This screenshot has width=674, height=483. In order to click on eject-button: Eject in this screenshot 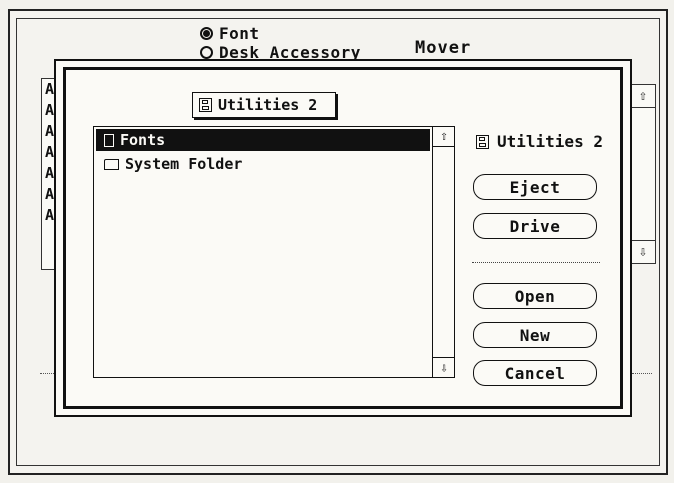, I will do `click(535, 187)`.